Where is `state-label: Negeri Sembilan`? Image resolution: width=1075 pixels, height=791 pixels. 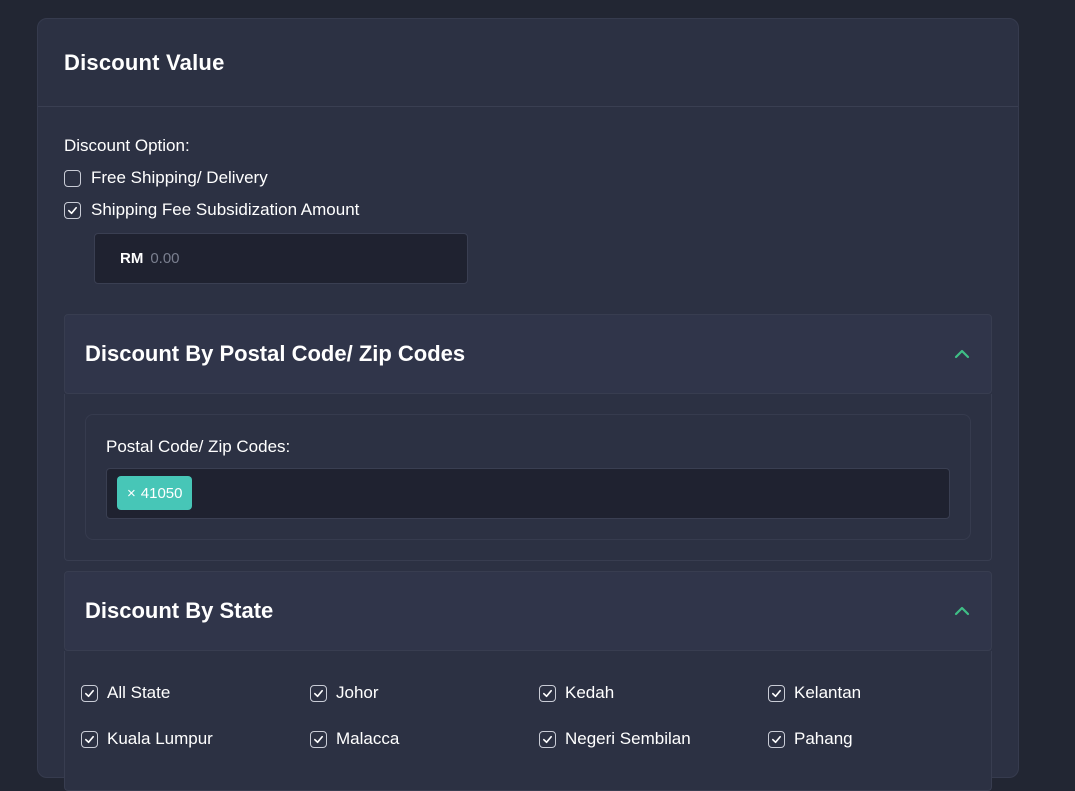 state-label: Negeri Sembilan is located at coordinates (628, 738).